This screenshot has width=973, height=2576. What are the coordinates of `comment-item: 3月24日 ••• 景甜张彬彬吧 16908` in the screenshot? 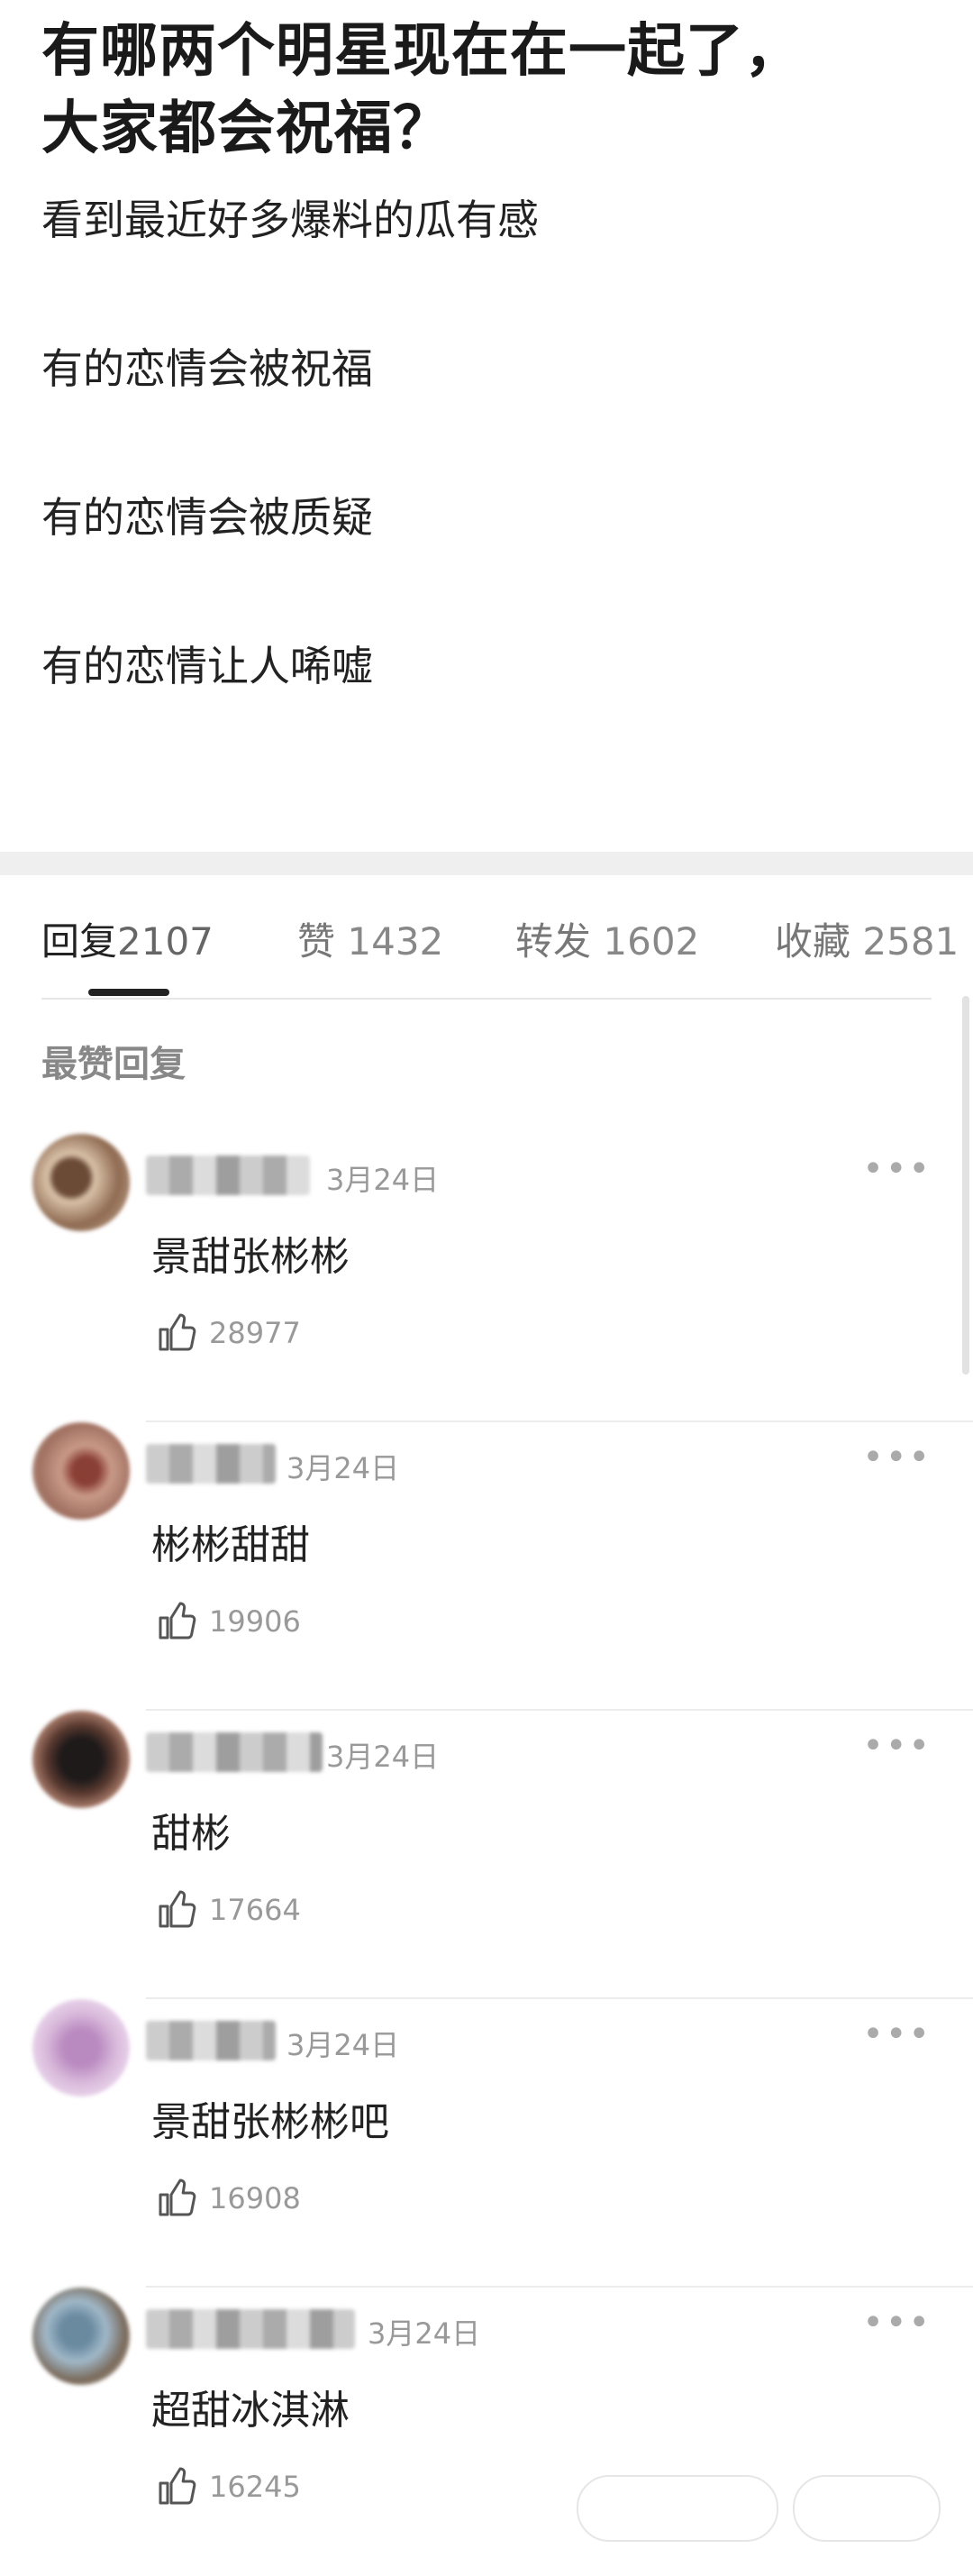 It's located at (486, 2143).